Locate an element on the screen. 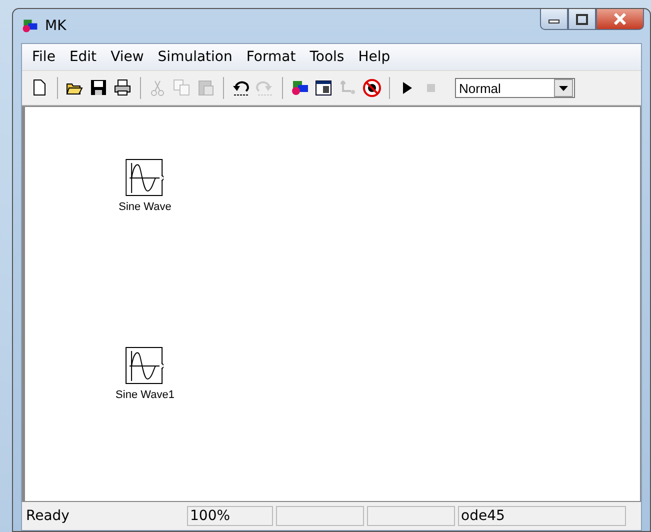 The height and width of the screenshot is (532, 651). maximize-button is located at coordinates (582, 19).